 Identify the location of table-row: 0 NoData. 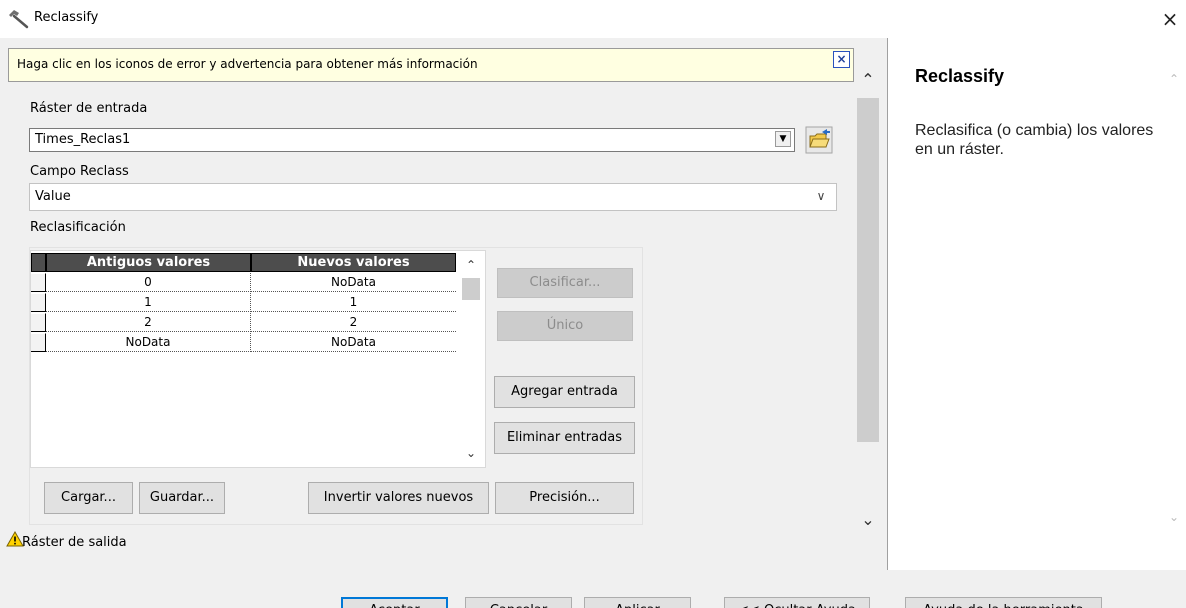
(243, 282).